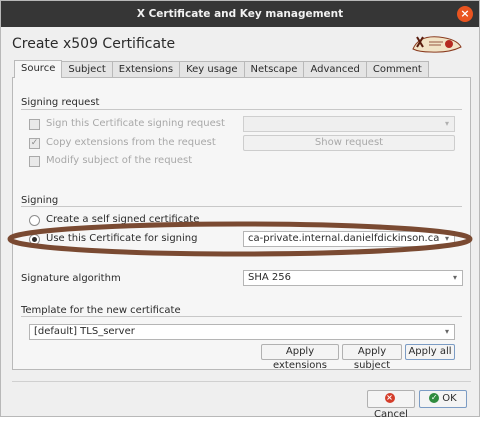  What do you see at coordinates (242, 332) in the screenshot?
I see `template-select: [default] TLS_server ▾` at bounding box center [242, 332].